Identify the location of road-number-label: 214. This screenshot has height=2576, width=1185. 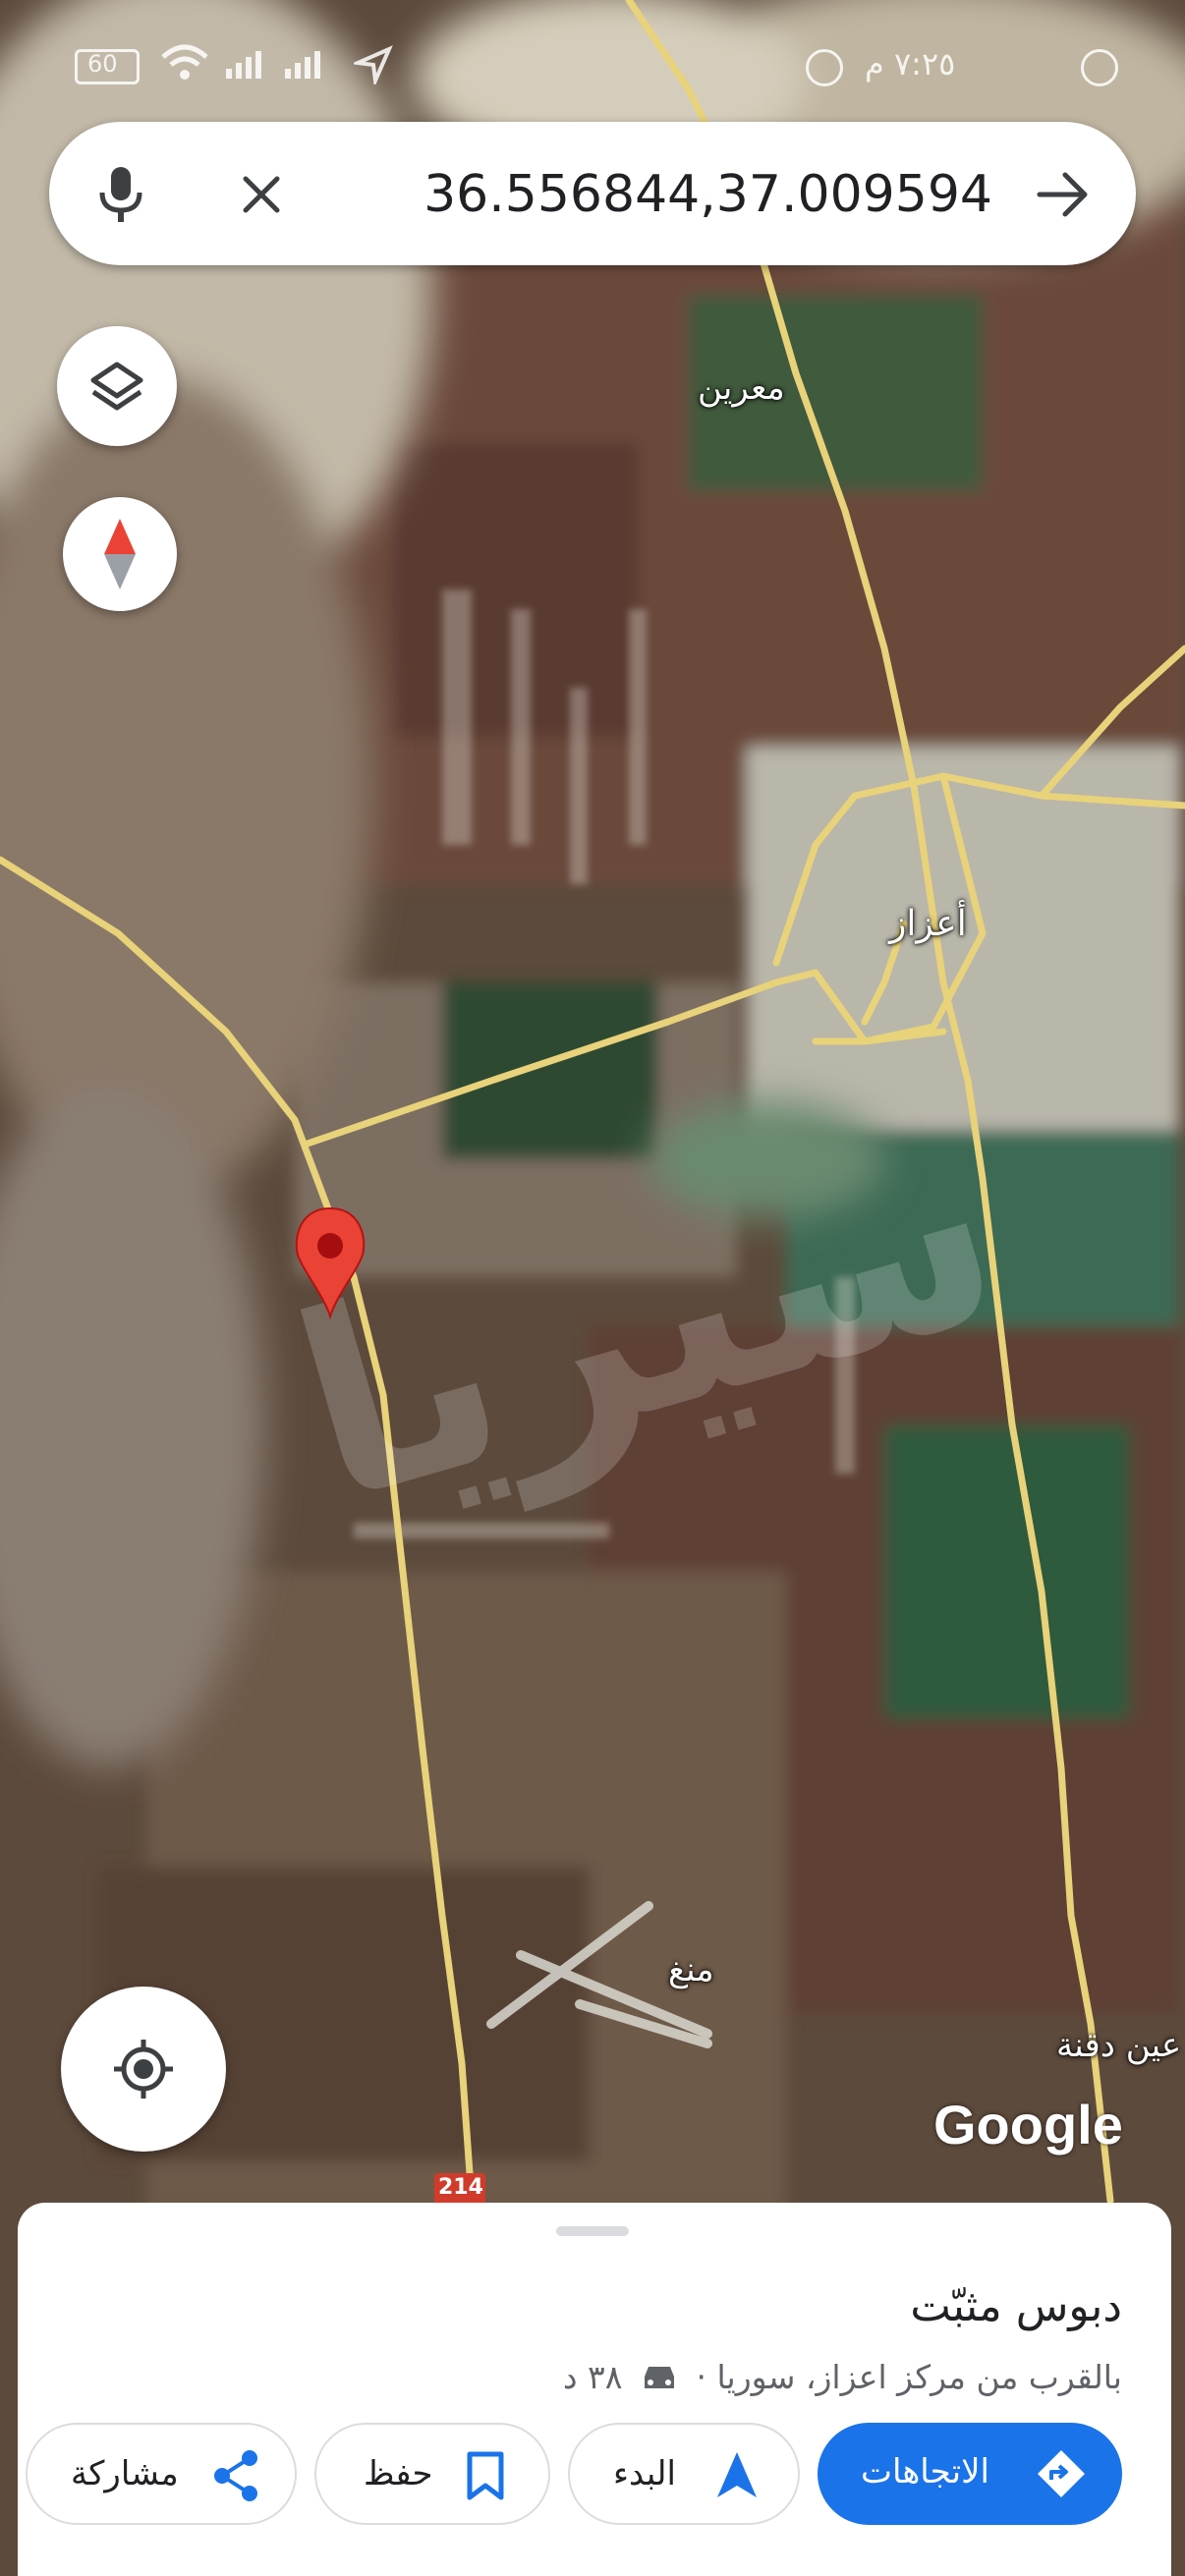
(461, 2187).